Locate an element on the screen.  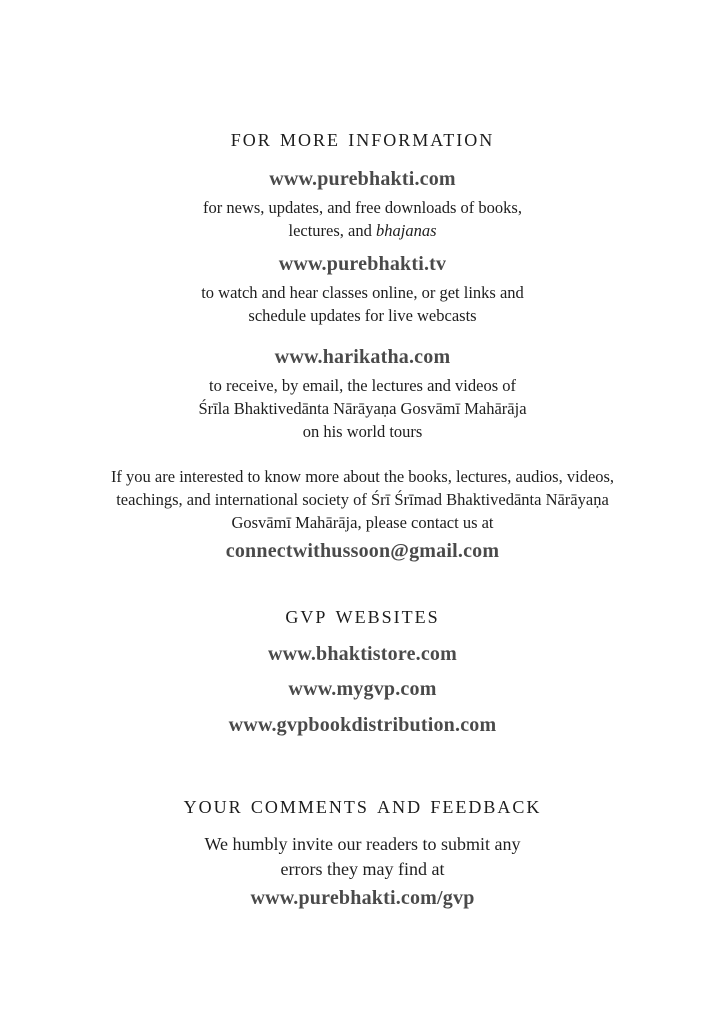
contact-email-link: connectwithussoon@gmail.com is located at coordinates (362, 551).